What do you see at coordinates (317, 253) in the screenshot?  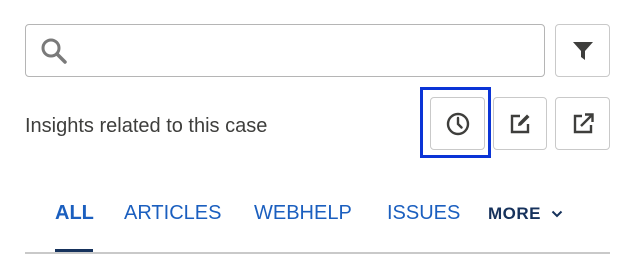 I see `tabs-divider` at bounding box center [317, 253].